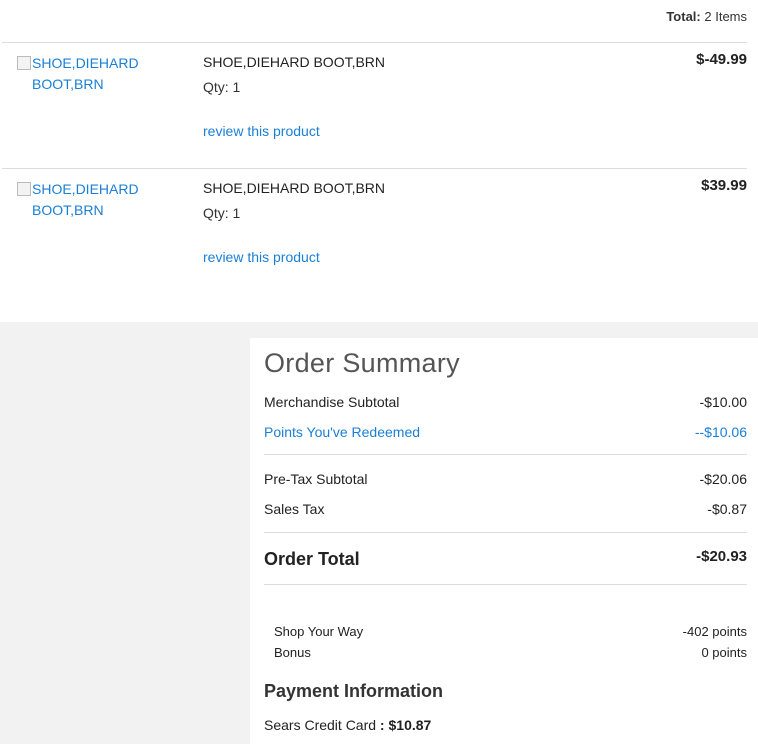  What do you see at coordinates (683, 16) in the screenshot?
I see `cart-total-label: Total:` at bounding box center [683, 16].